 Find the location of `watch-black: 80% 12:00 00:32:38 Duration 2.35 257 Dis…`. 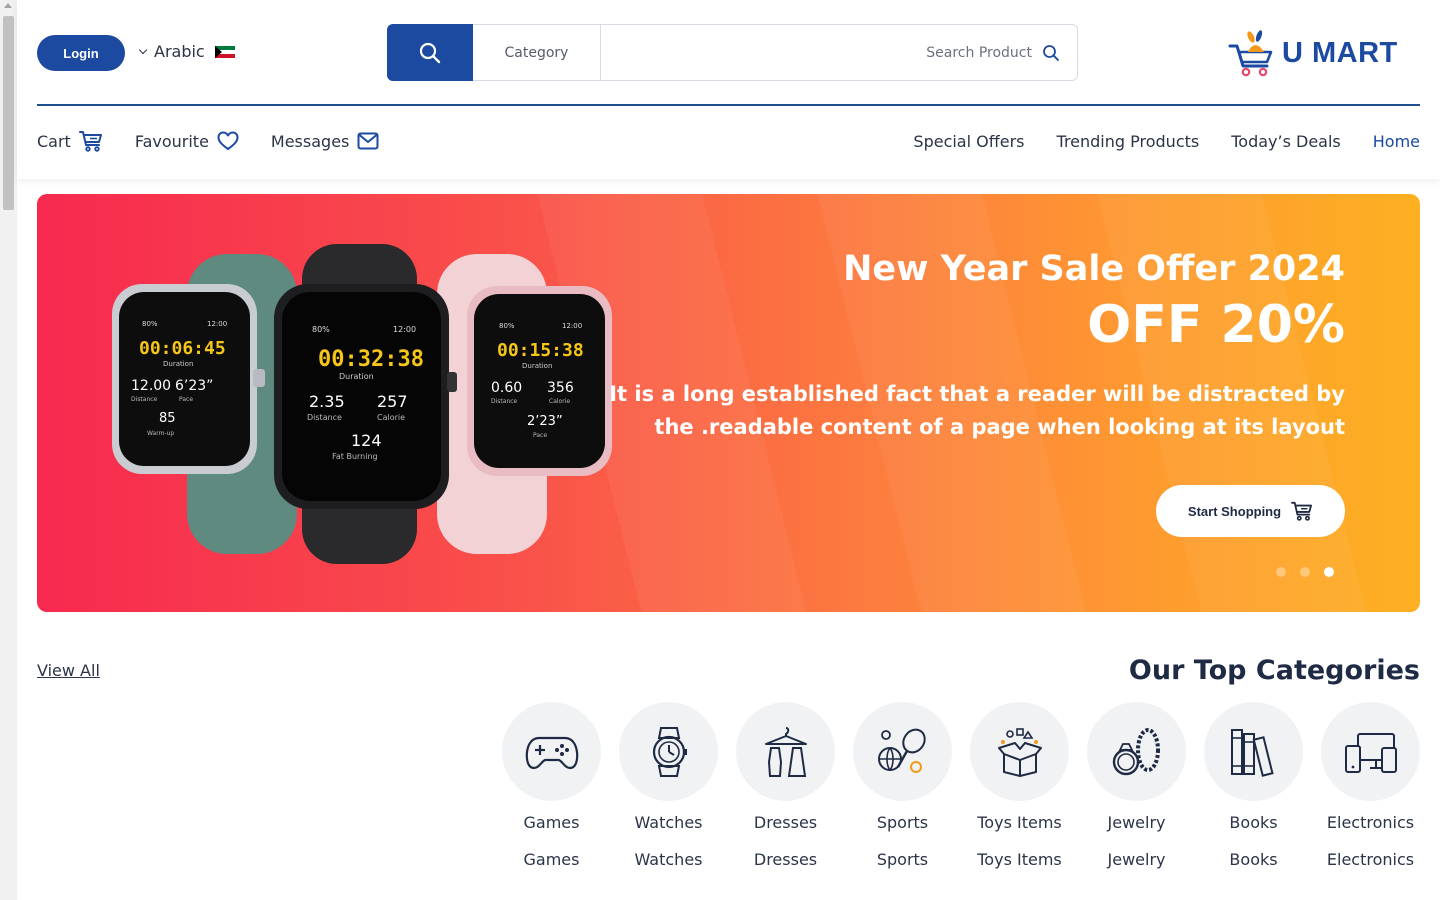

watch-black: 80% 12:00 00:32:38 Duration 2.35 257 Dis… is located at coordinates (365, 404).